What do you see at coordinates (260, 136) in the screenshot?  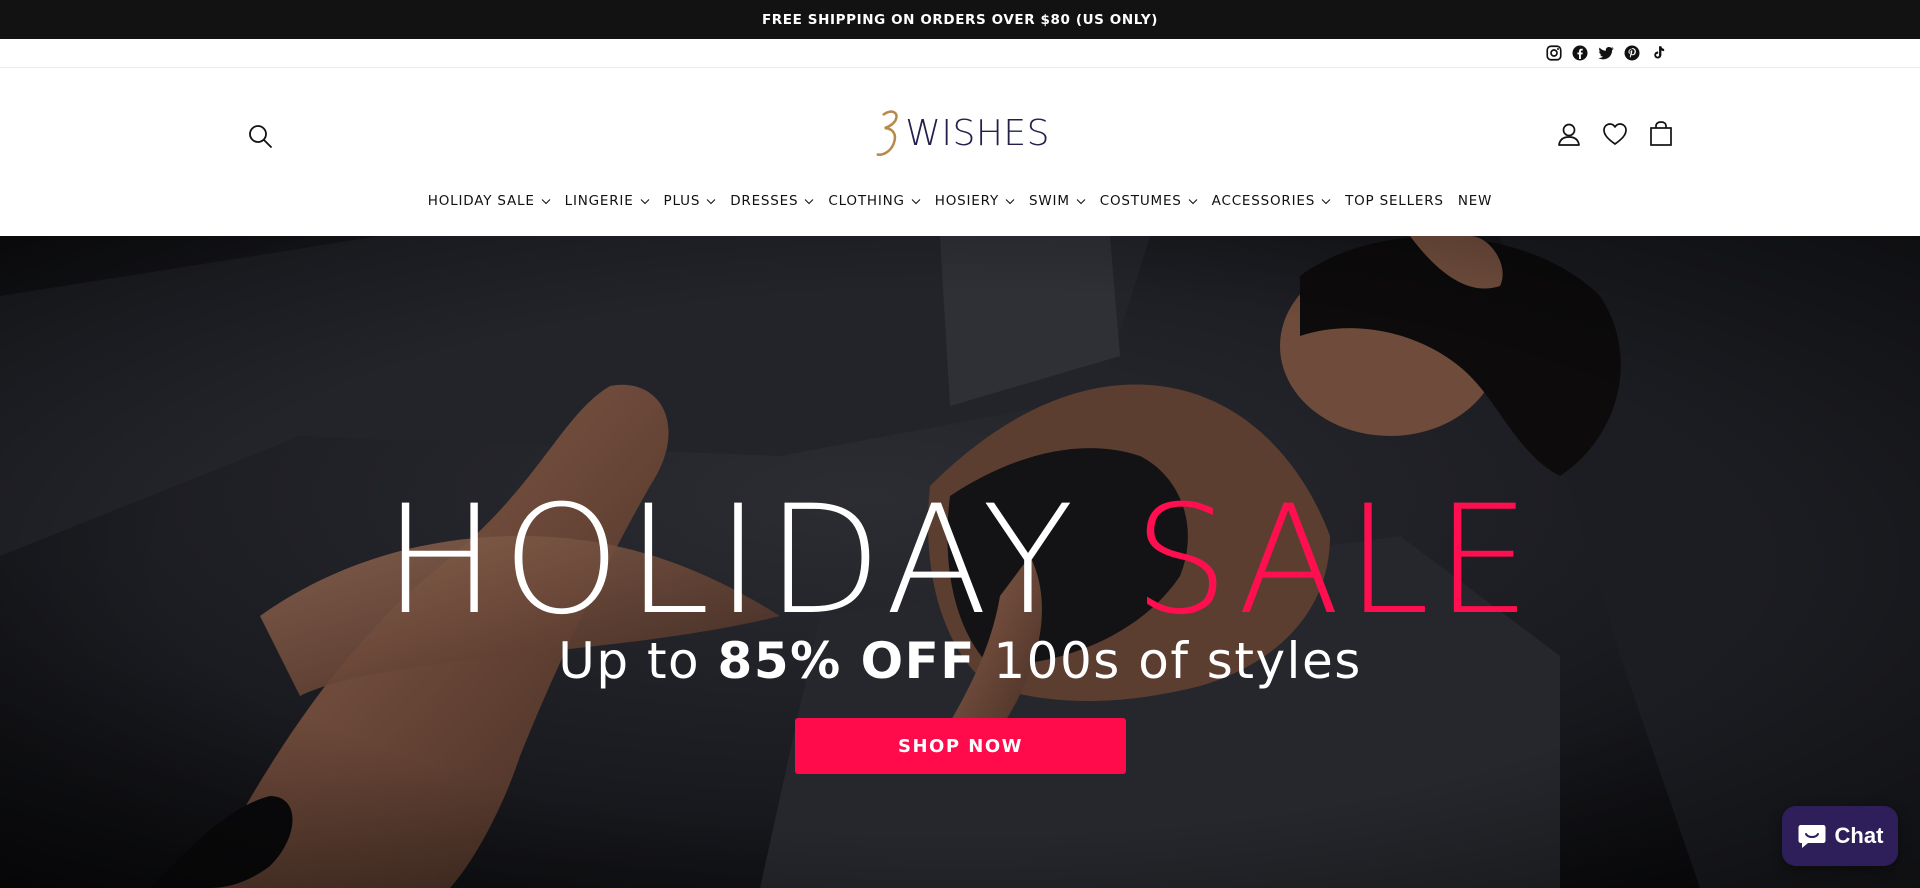 I see `search-icon` at bounding box center [260, 136].